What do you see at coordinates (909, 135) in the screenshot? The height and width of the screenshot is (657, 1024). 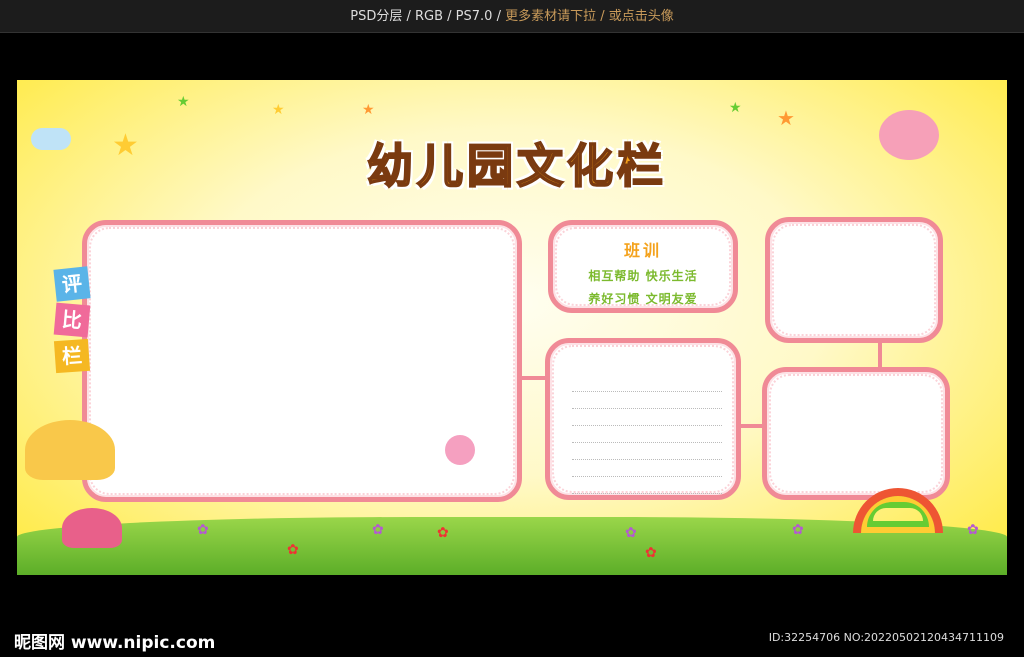 I see `airplane-kid-illustration` at bounding box center [909, 135].